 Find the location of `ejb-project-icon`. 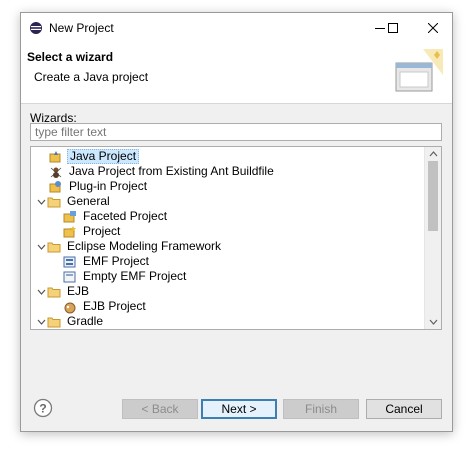

ejb-project-icon is located at coordinates (70, 307).